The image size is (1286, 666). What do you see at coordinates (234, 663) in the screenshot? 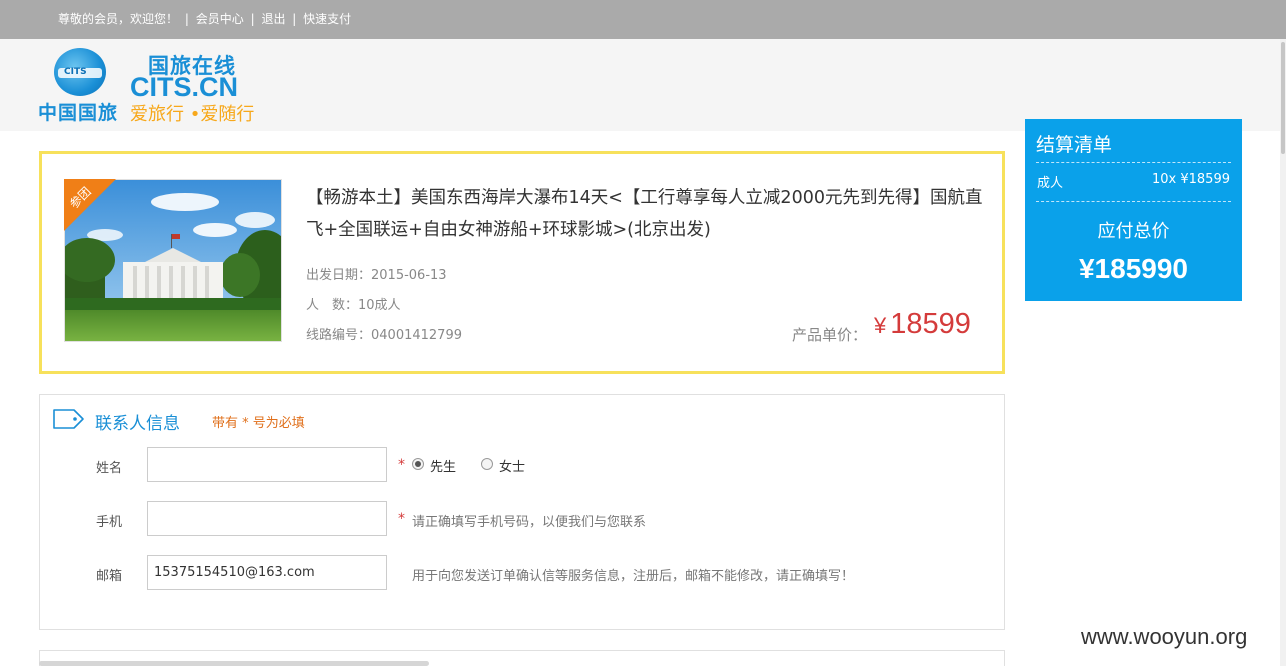
I see `horizontal-scrollbar` at bounding box center [234, 663].